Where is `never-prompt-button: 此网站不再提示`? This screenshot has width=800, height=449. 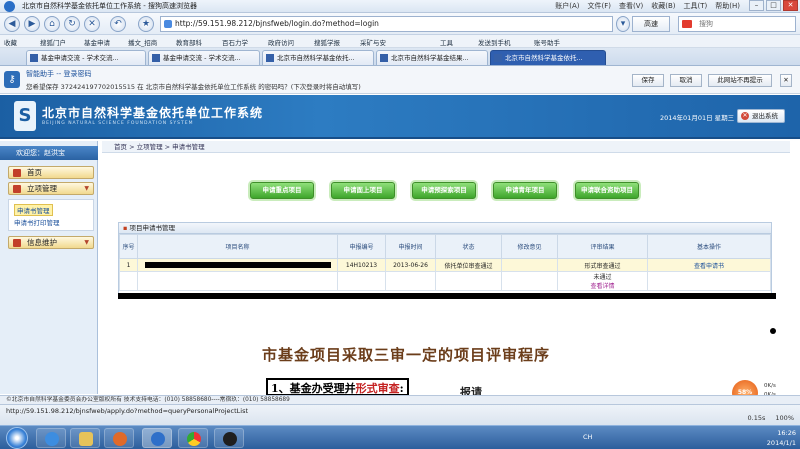
never-prompt-button: 此网站不再提示 is located at coordinates (740, 80).